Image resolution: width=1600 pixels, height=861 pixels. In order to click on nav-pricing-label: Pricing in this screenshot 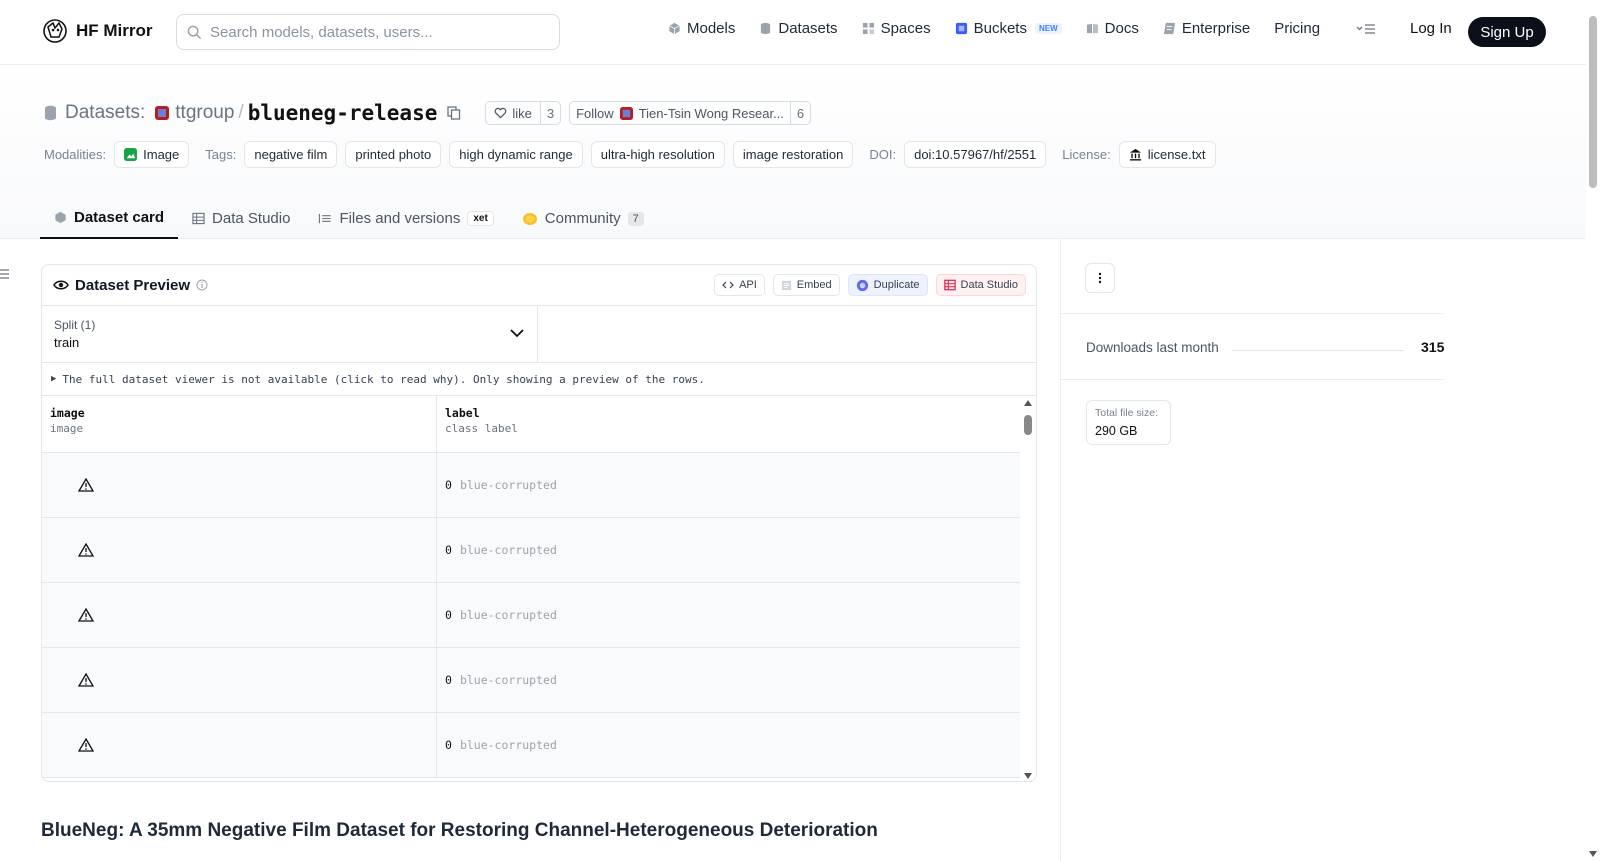, I will do `click(1297, 28)`.